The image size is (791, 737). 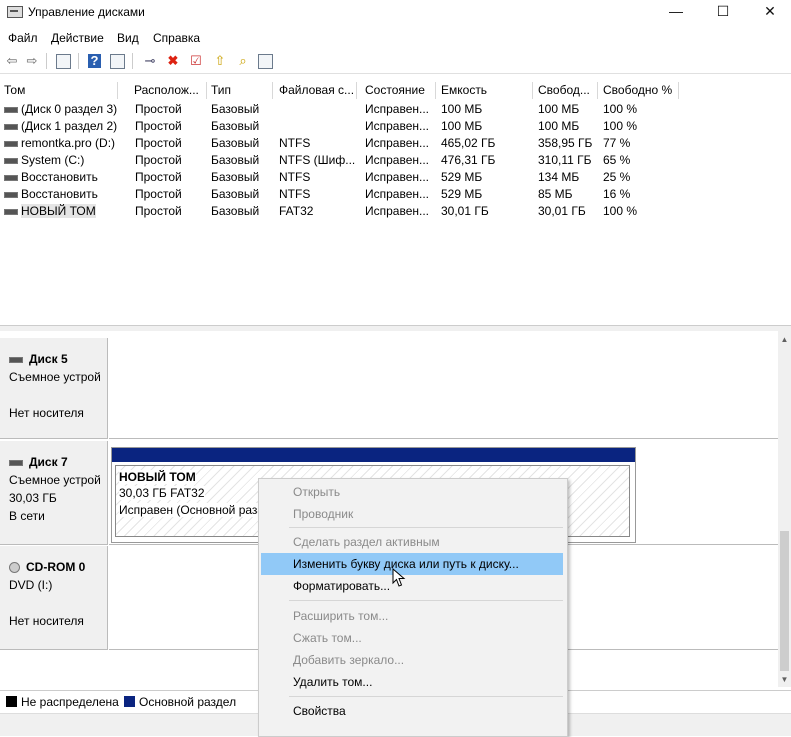 I want to click on unallocated-swatch, so click(x=11, y=701).